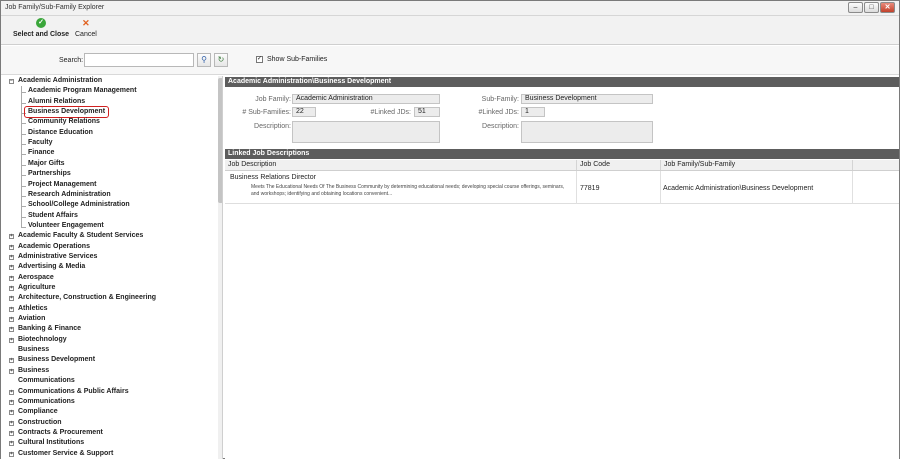  Describe the element at coordinates (11, 81) in the screenshot. I see `collapse-icon: −` at that location.